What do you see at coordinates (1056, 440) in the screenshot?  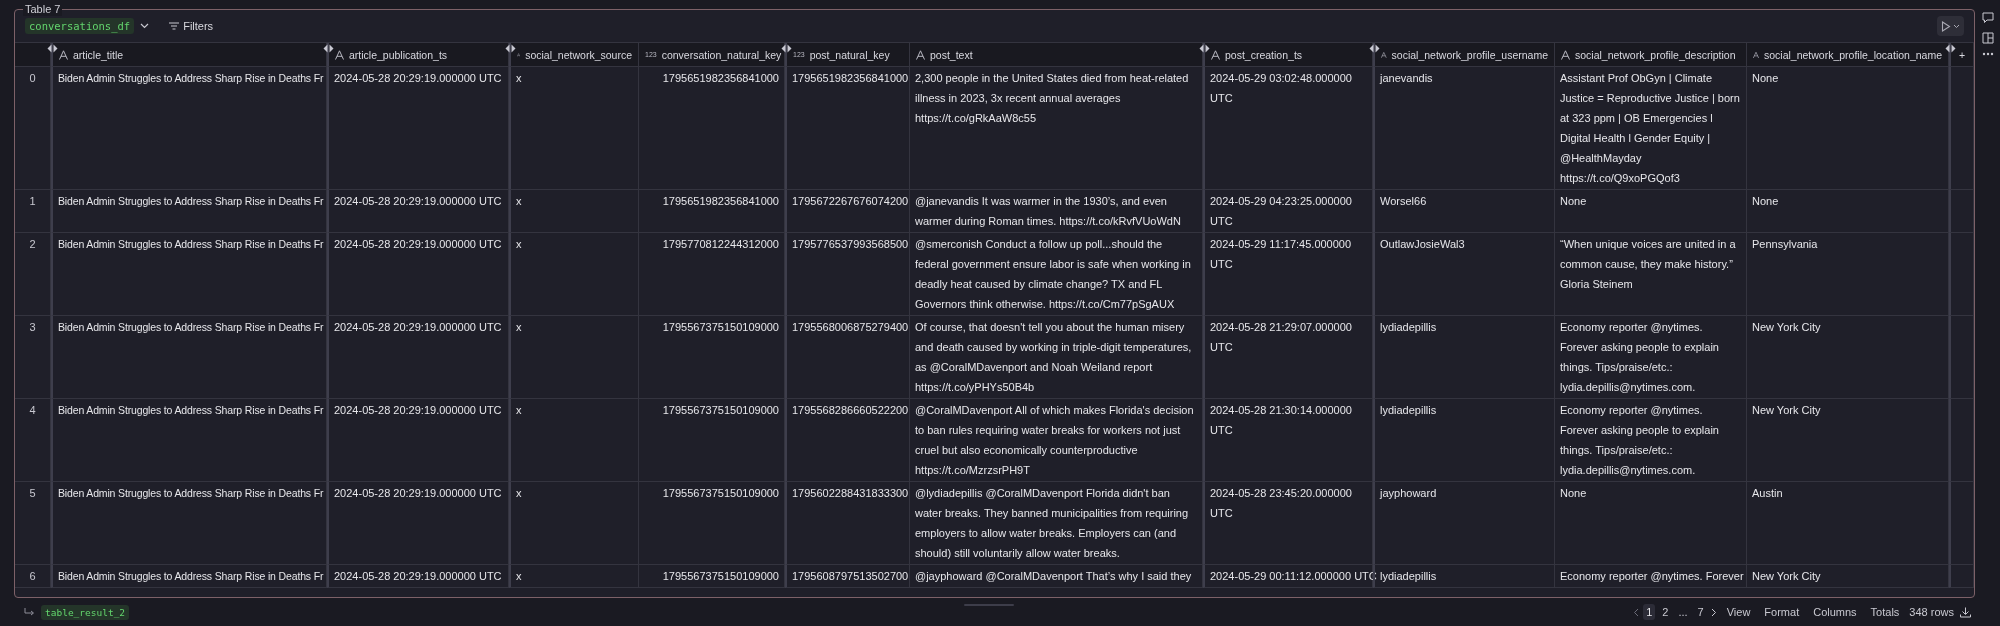 I see `table-cell: @CoralMDavenport All of which makes Florida's decision to ban rules requiring water breaks for workers not just cruel but also economically counterproductive https://t.co/MzrzsrPH9T` at bounding box center [1056, 440].